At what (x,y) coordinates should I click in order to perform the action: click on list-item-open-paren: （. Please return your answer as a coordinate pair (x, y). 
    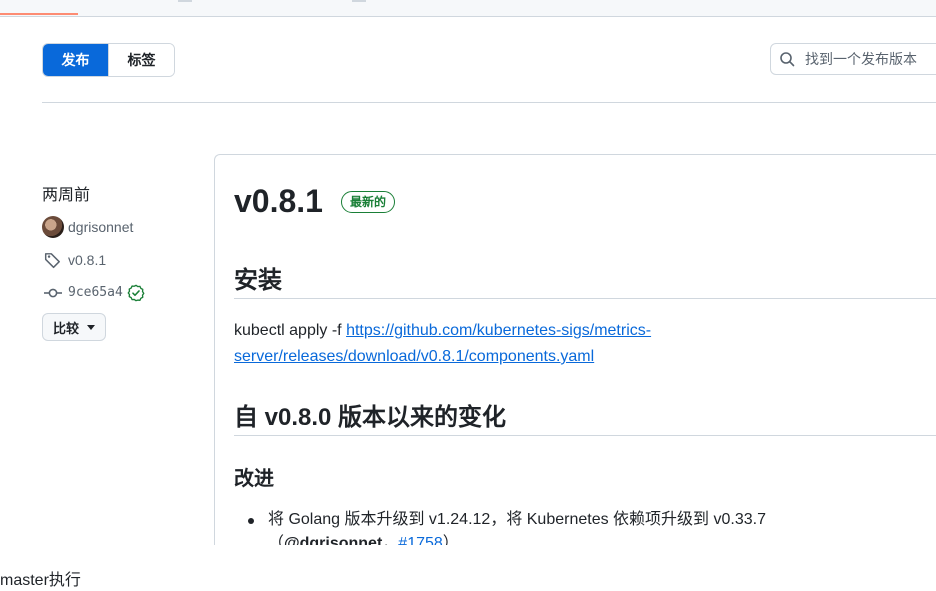
    Looking at the image, I should click on (276, 540).